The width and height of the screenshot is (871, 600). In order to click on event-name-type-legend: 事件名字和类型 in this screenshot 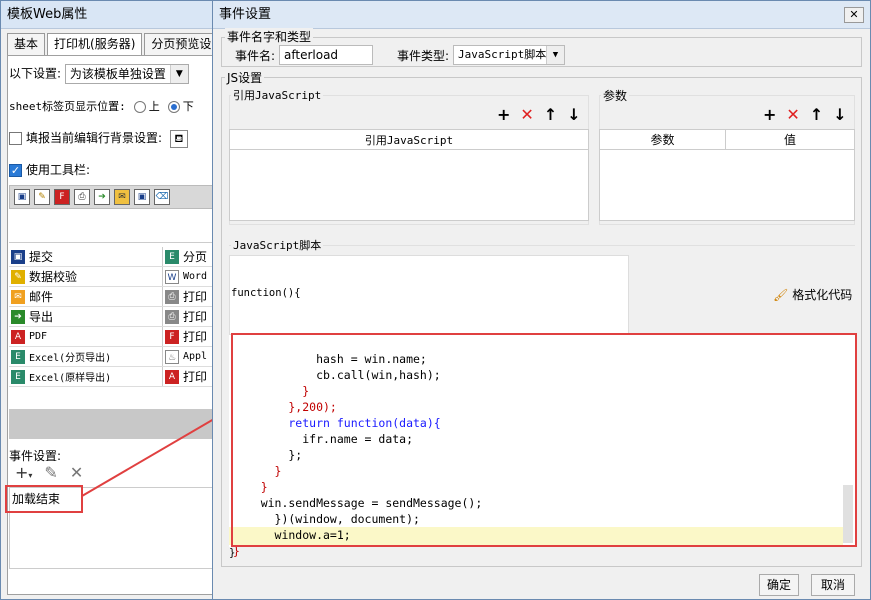, I will do `click(269, 36)`.